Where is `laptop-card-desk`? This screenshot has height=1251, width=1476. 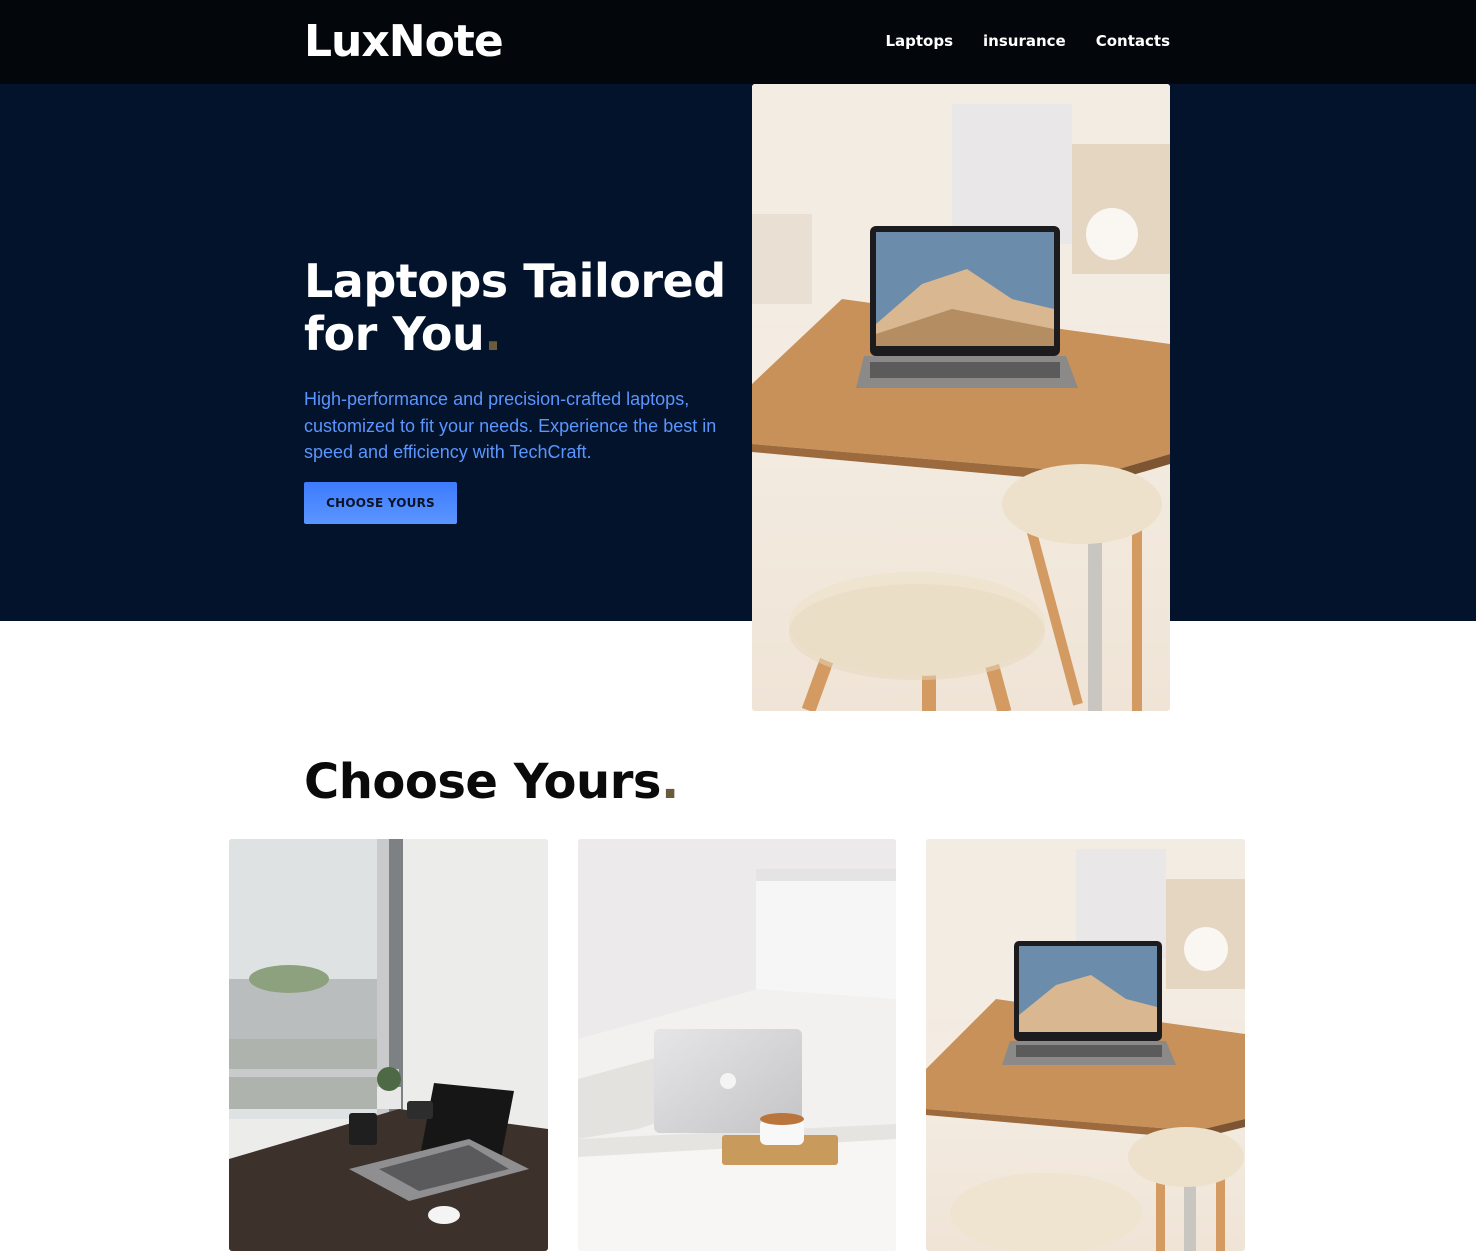 laptop-card-desk is located at coordinates (388, 1045).